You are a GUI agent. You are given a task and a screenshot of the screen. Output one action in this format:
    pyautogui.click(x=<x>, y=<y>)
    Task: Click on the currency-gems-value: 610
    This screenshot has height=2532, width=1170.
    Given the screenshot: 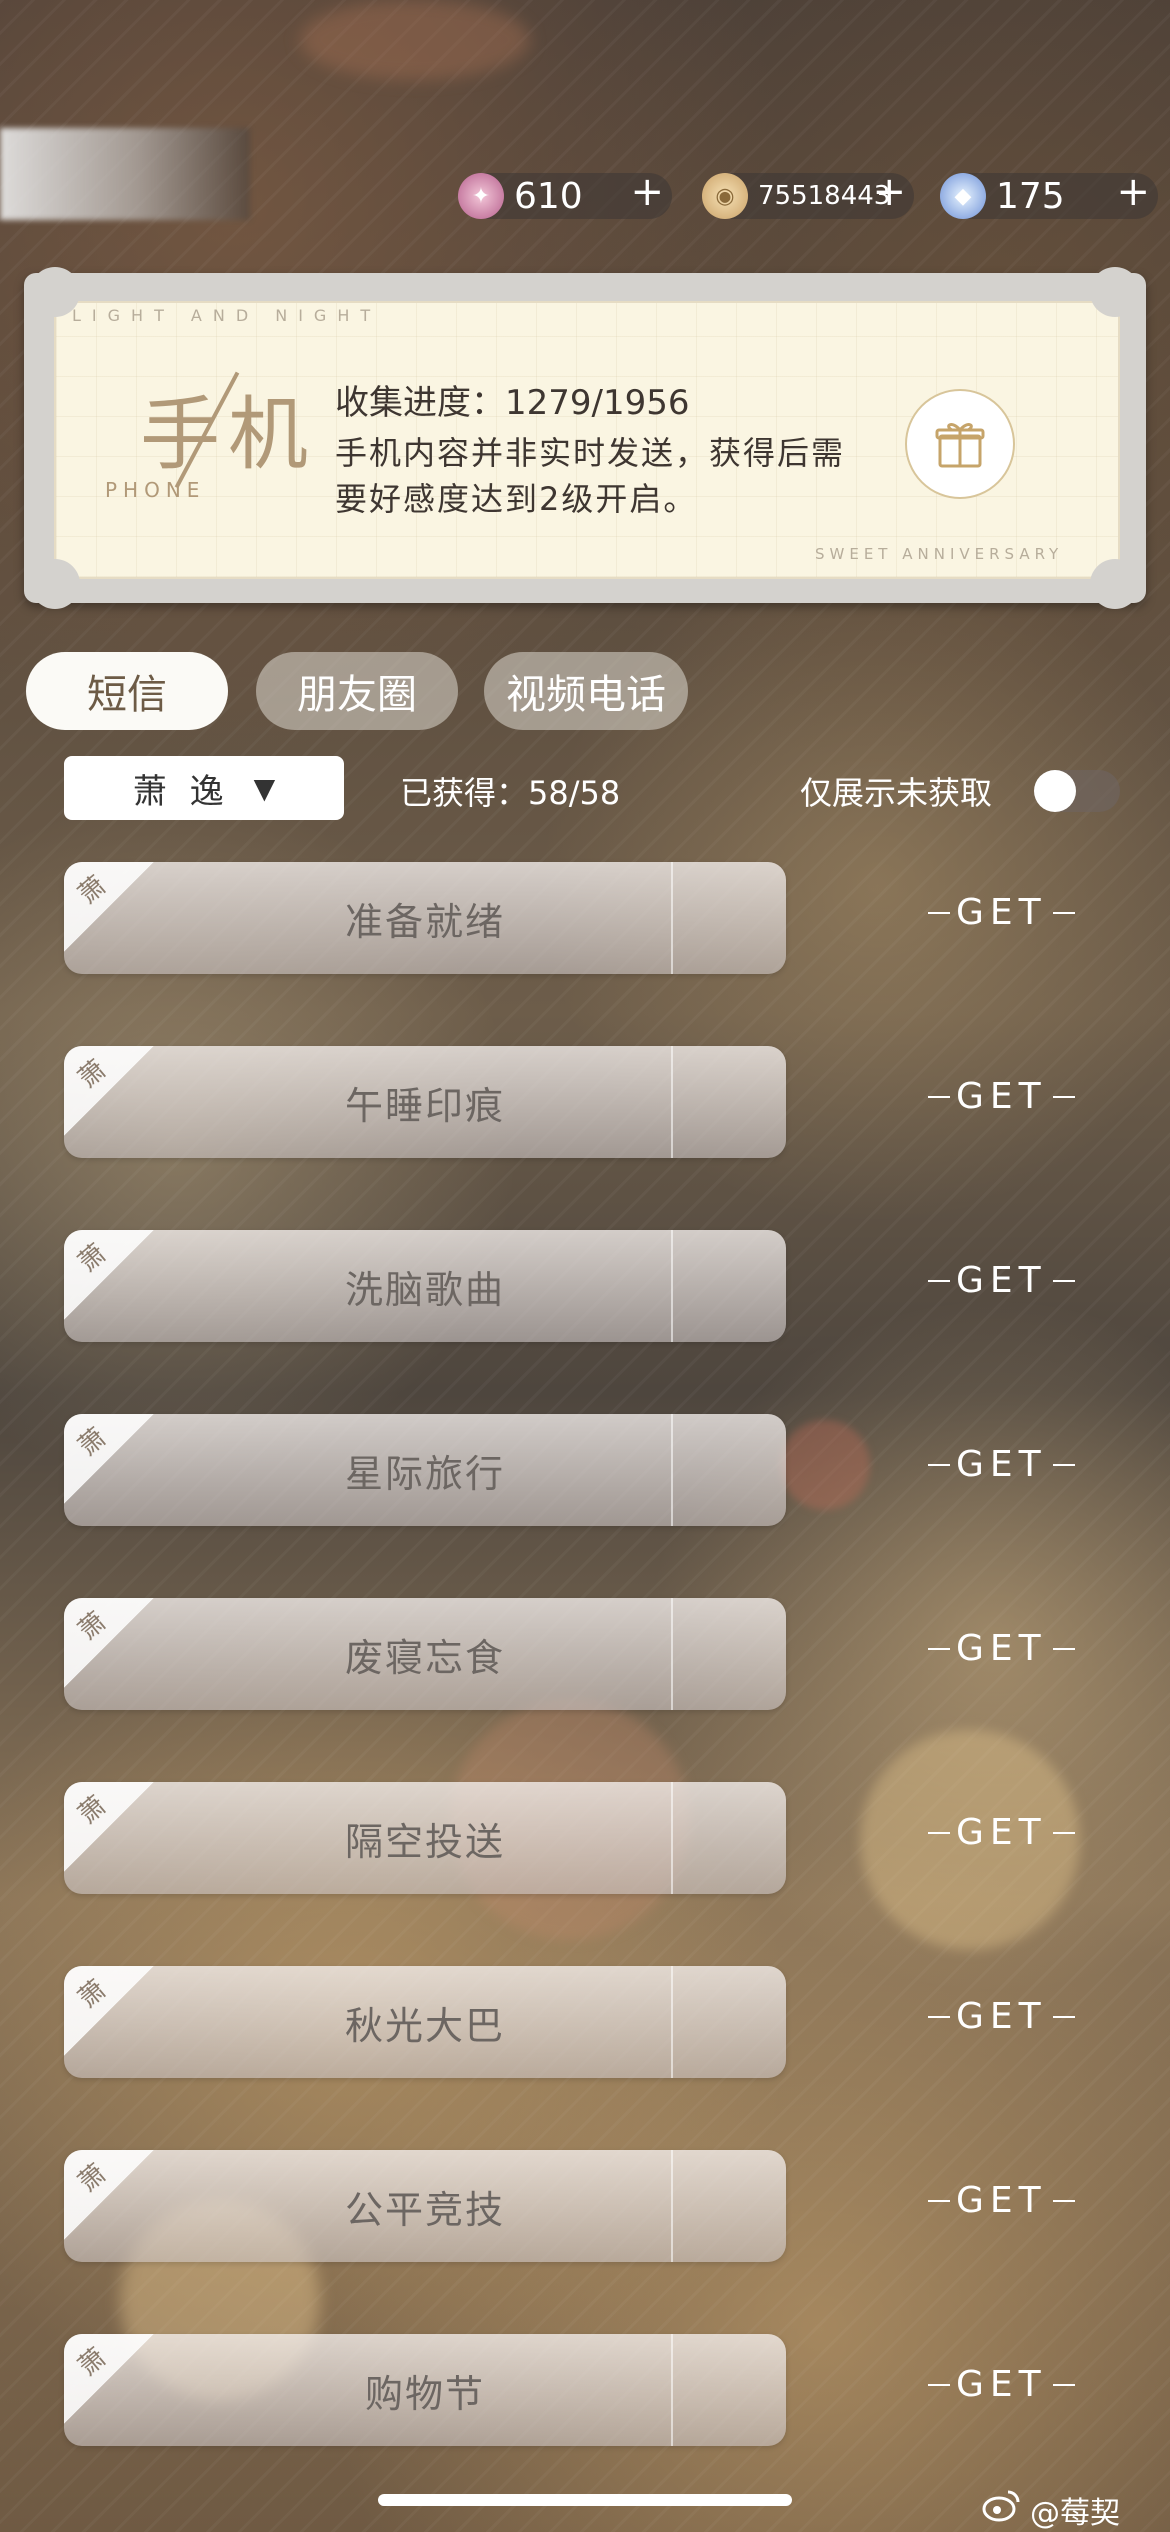 What is the action you would take?
    pyautogui.click(x=548, y=196)
    